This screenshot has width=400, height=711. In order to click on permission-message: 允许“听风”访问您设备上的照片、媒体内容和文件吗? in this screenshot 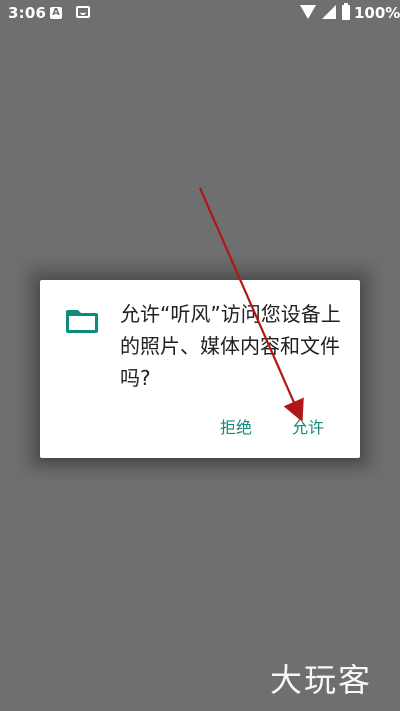, I will do `click(230, 346)`.